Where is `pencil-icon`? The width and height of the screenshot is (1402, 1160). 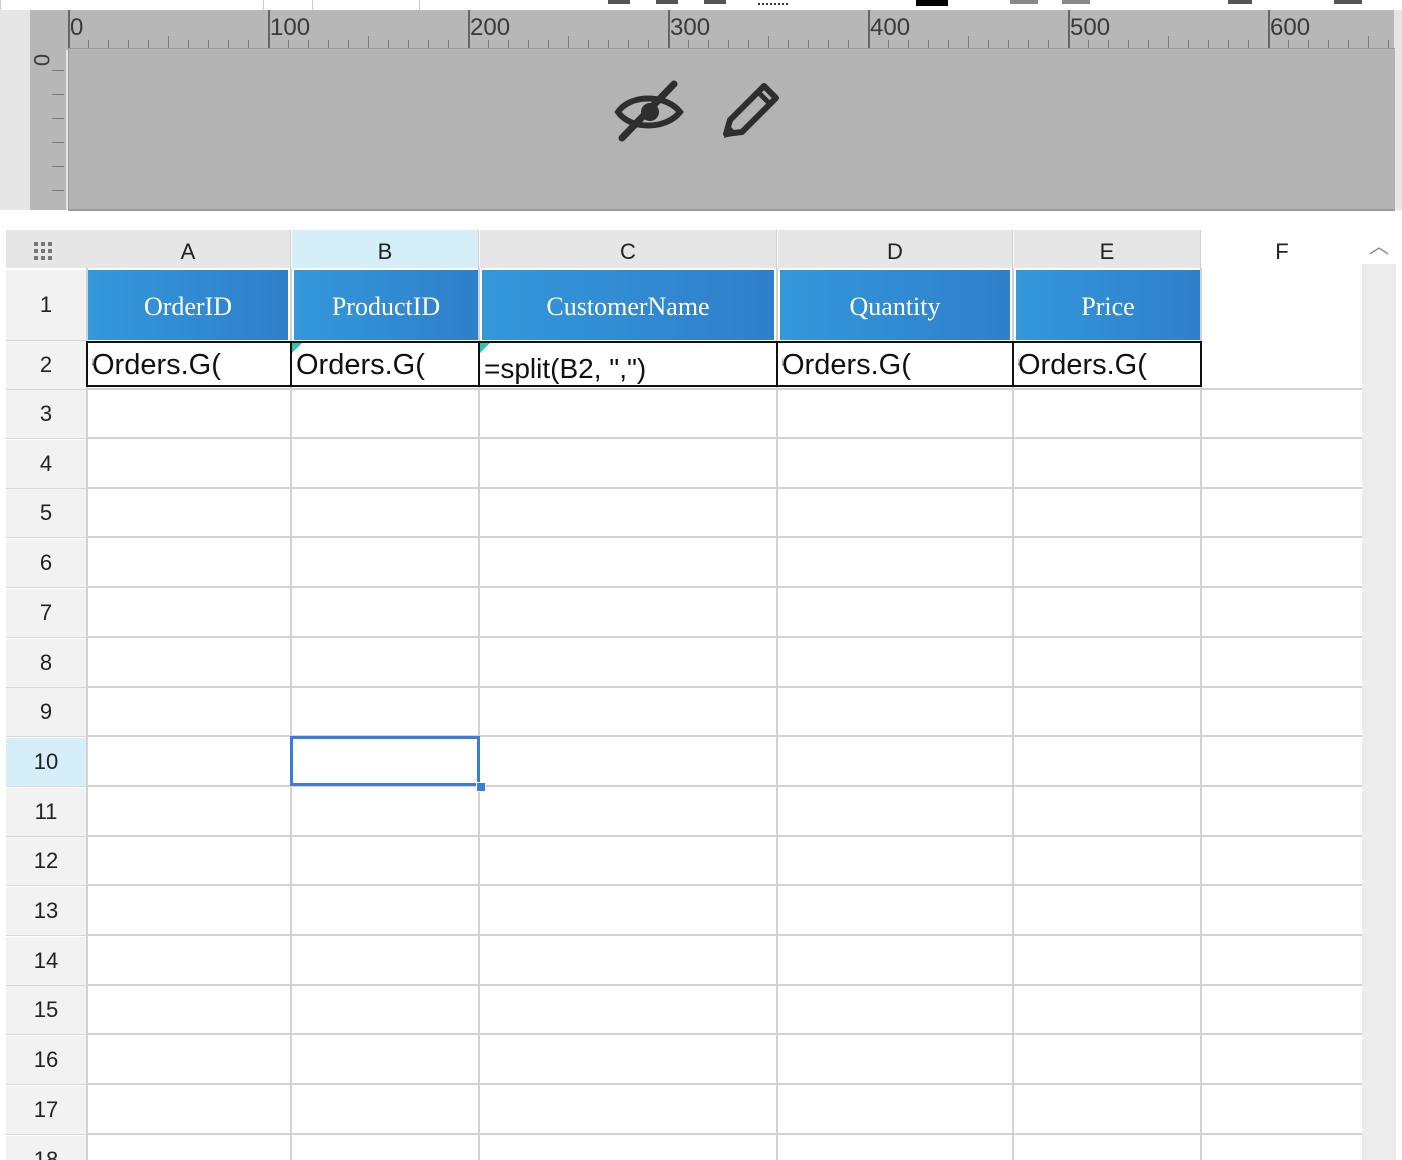 pencil-icon is located at coordinates (751, 111).